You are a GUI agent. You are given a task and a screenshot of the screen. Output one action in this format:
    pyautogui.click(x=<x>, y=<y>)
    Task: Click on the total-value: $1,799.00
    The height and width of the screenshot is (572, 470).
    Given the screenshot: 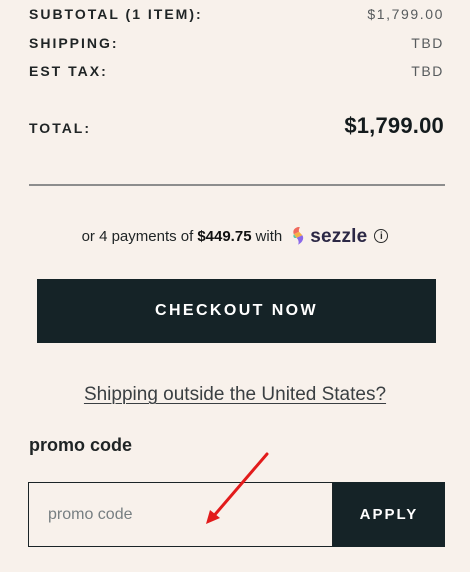 What is the action you would take?
    pyautogui.click(x=394, y=125)
    